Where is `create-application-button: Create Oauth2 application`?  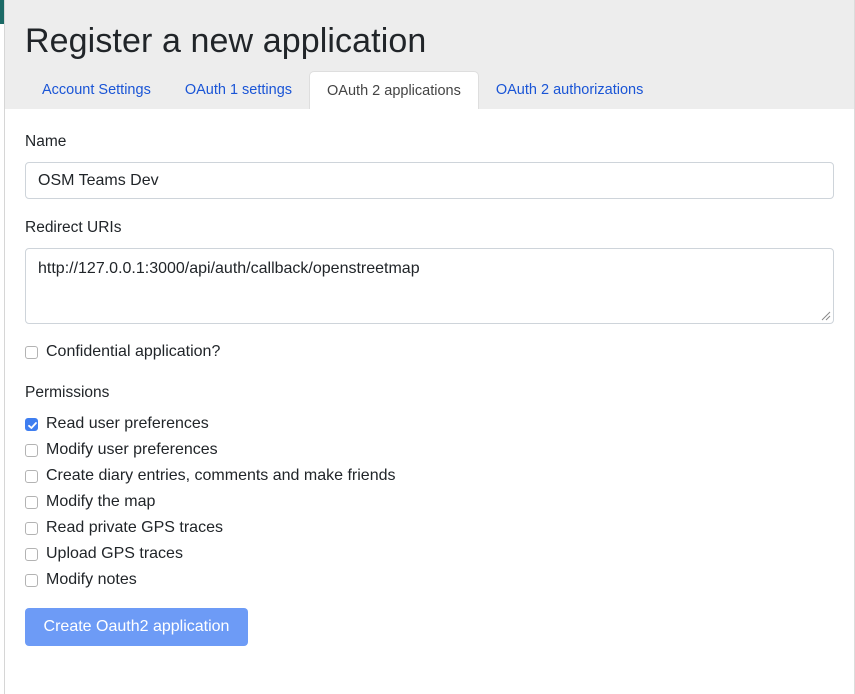
create-application-button: Create Oauth2 application is located at coordinates (136, 627).